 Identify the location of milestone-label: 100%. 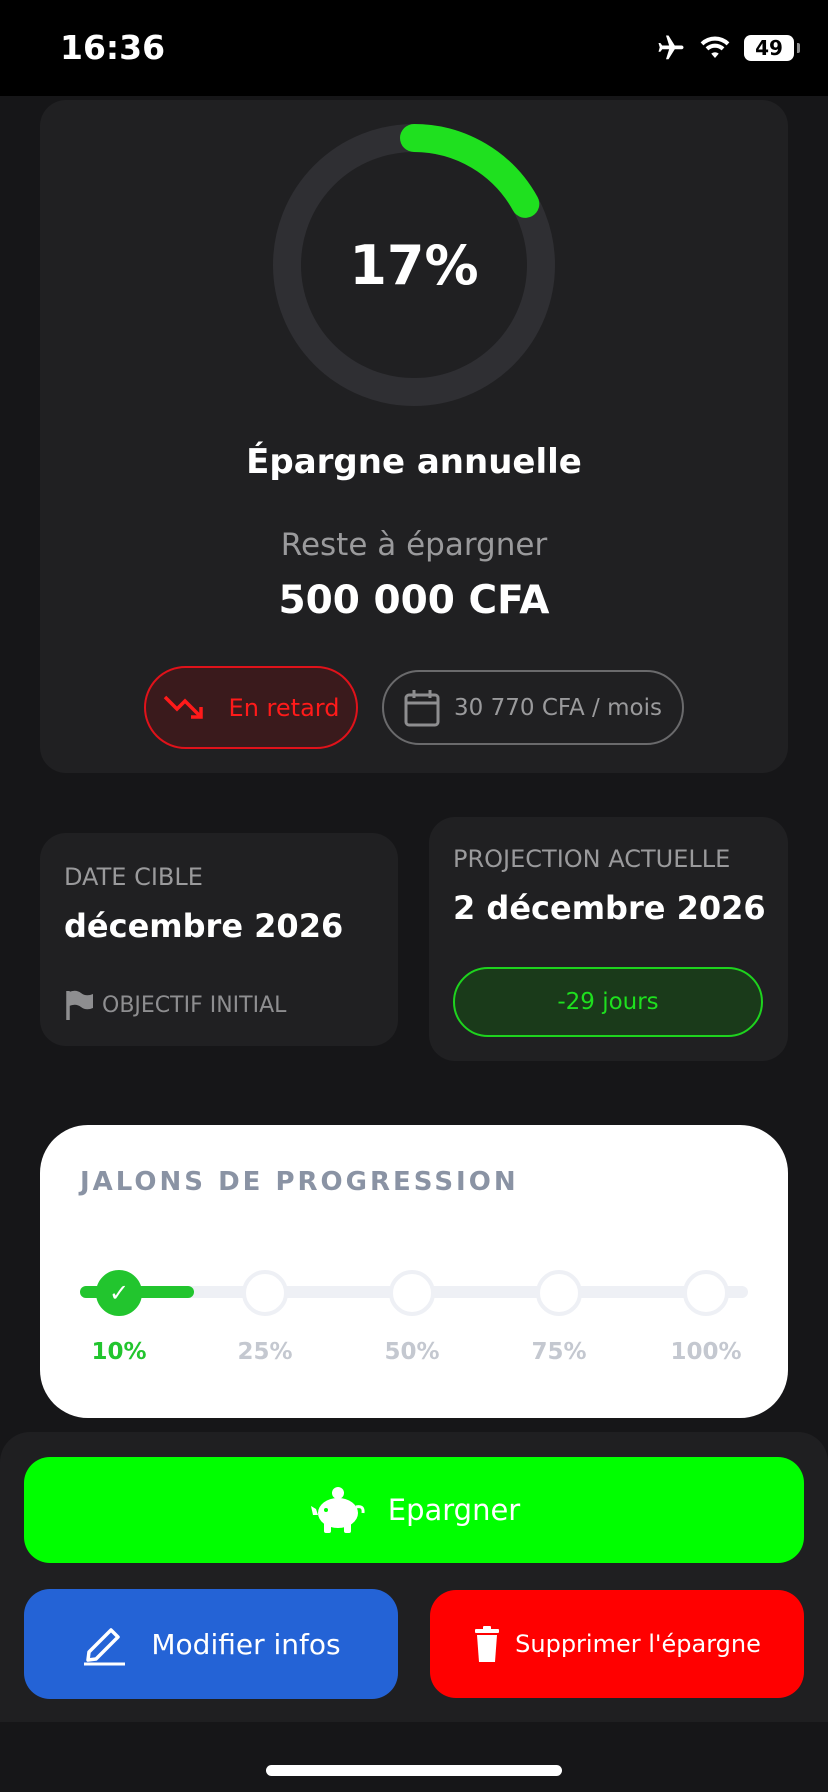
(706, 1352).